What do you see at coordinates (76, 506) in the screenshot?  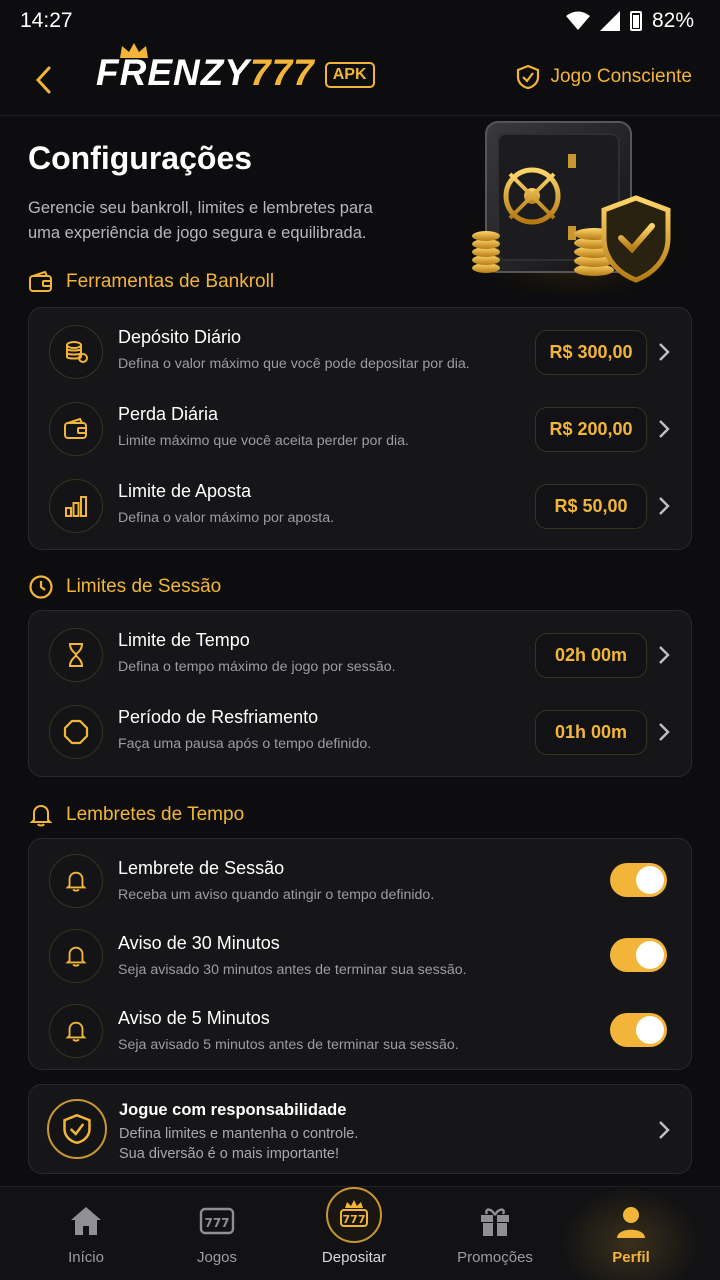 I see `bar-chart-icon` at bounding box center [76, 506].